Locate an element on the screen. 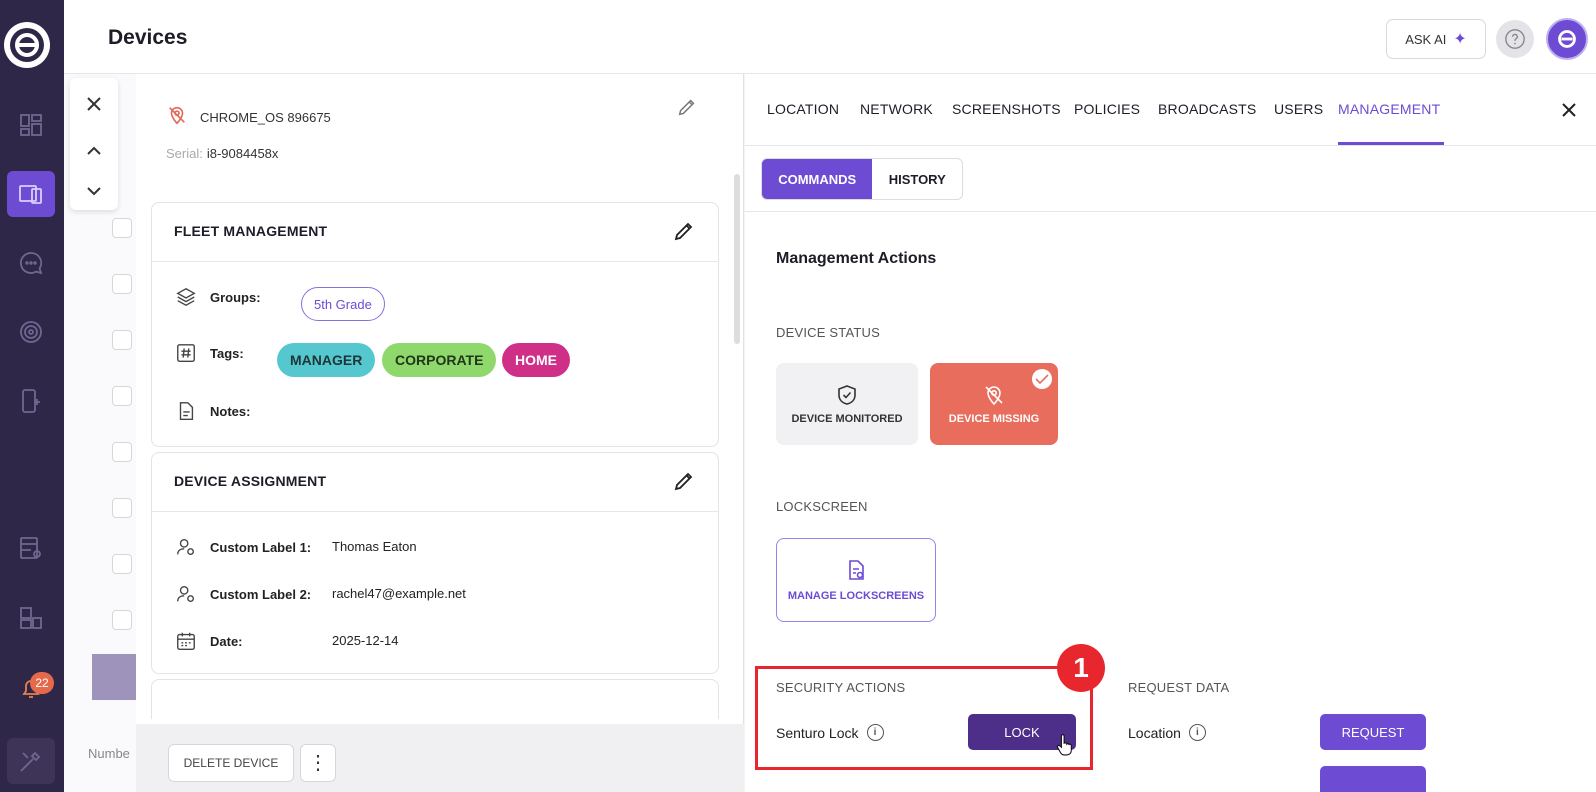 Image resolution: width=1596 pixels, height=792 pixels. notes-label: Notes: is located at coordinates (230, 411).